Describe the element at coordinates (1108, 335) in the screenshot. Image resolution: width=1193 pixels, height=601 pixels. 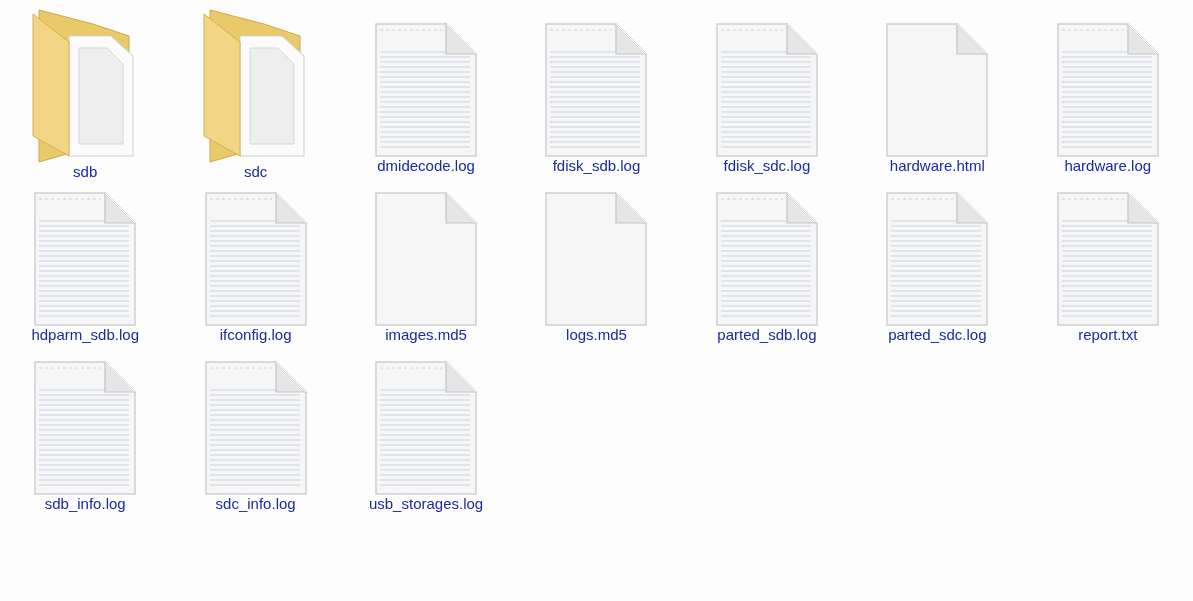
I see `file-name: report.txt` at that location.